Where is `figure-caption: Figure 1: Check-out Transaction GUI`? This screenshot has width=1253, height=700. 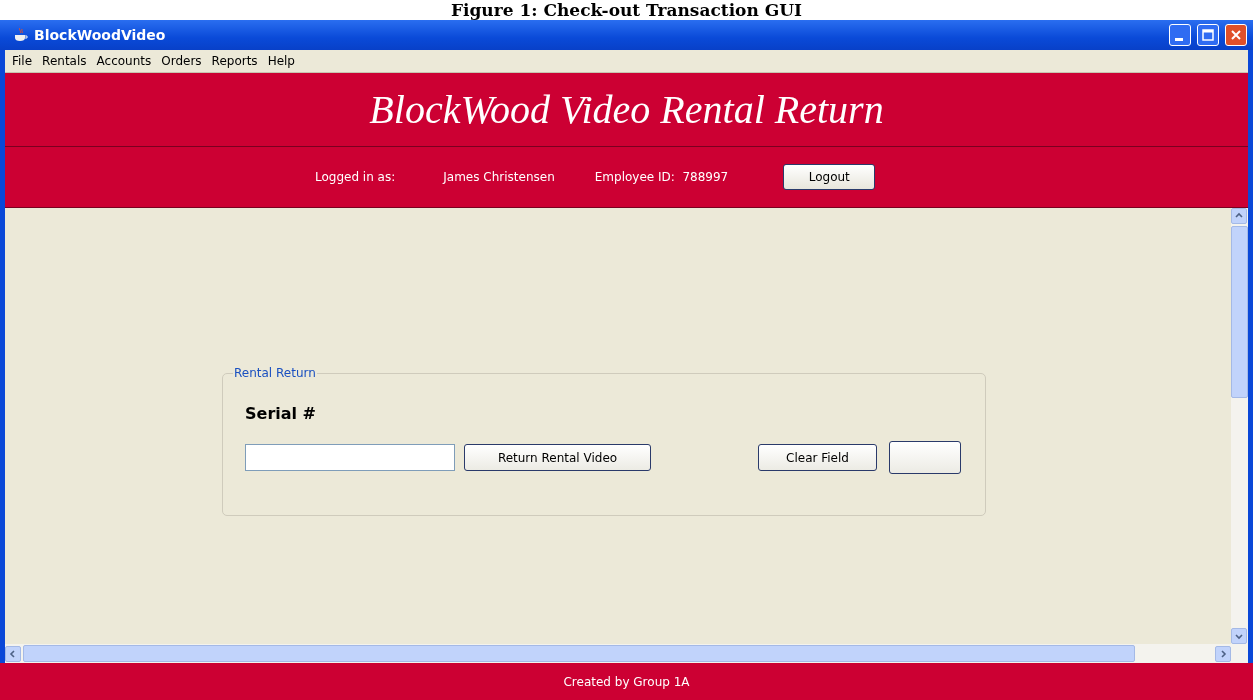 figure-caption: Figure 1: Check-out Transaction GUI is located at coordinates (626, 10).